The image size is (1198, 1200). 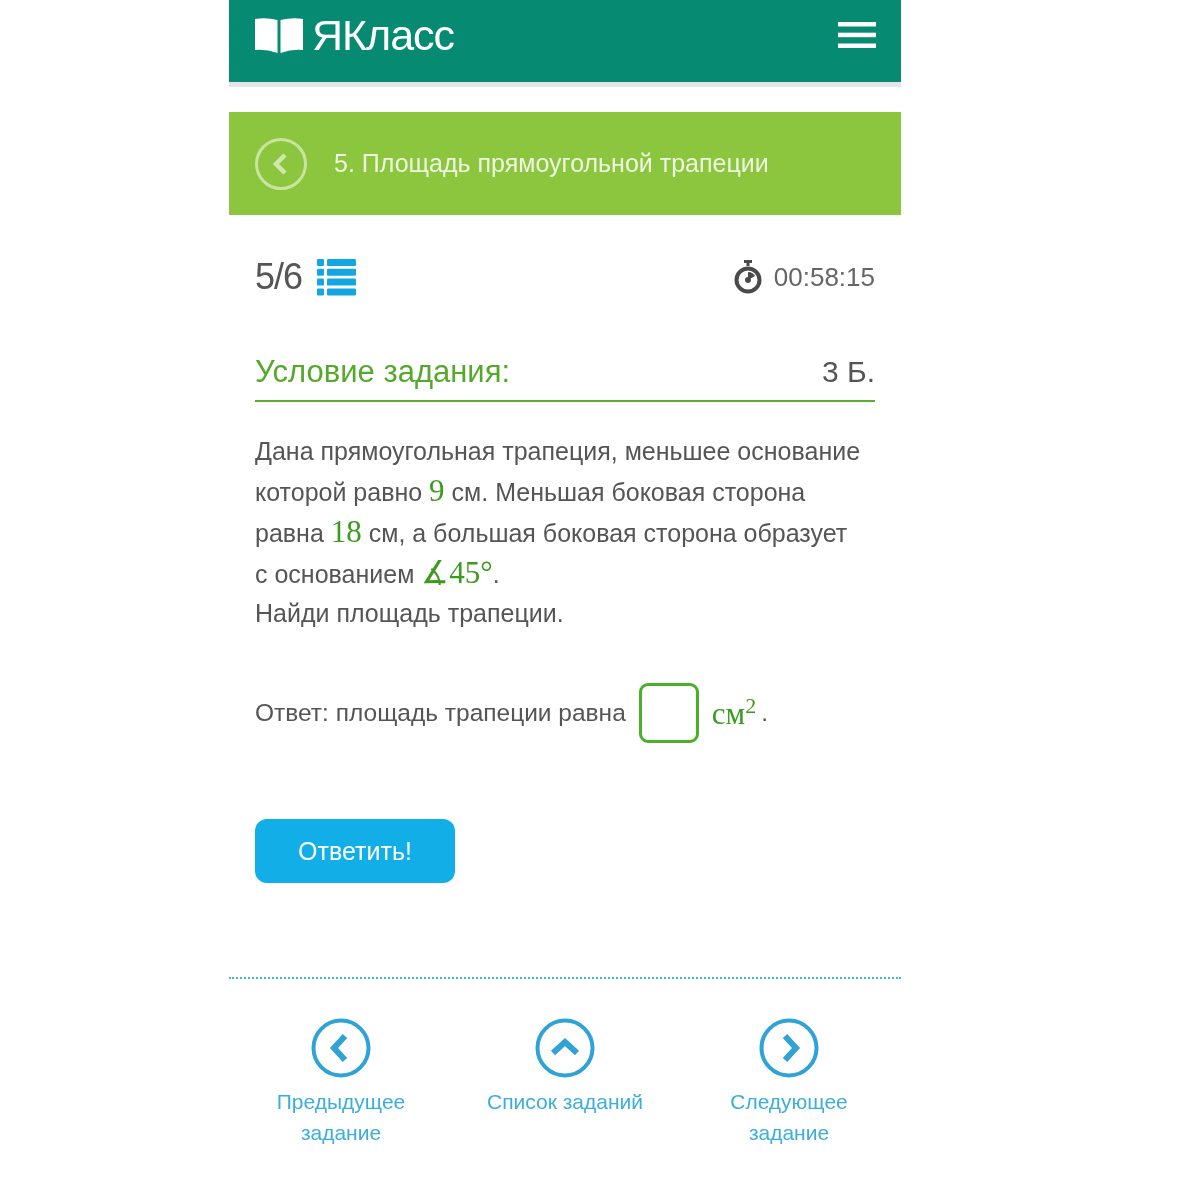 I want to click on topic-title: 5. Площадь прямоугольной трапеции, so click(x=551, y=163).